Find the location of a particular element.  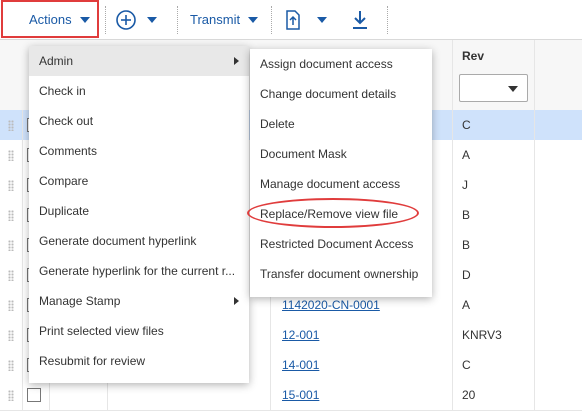

submenu-item: Manage document access is located at coordinates (341, 184).